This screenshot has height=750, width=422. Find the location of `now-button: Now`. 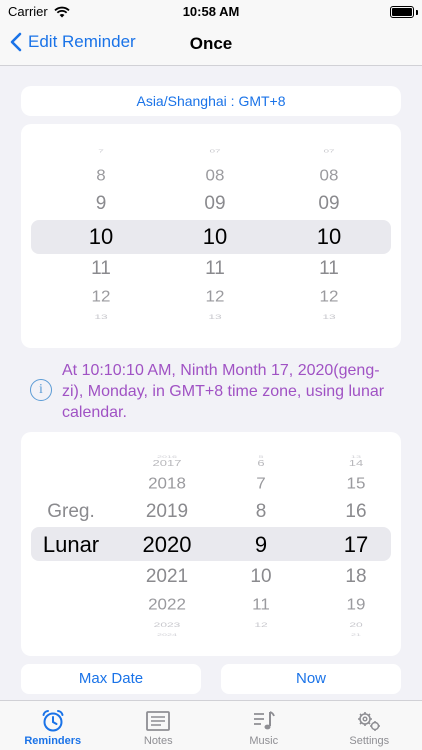

now-button: Now is located at coordinates (311, 679).